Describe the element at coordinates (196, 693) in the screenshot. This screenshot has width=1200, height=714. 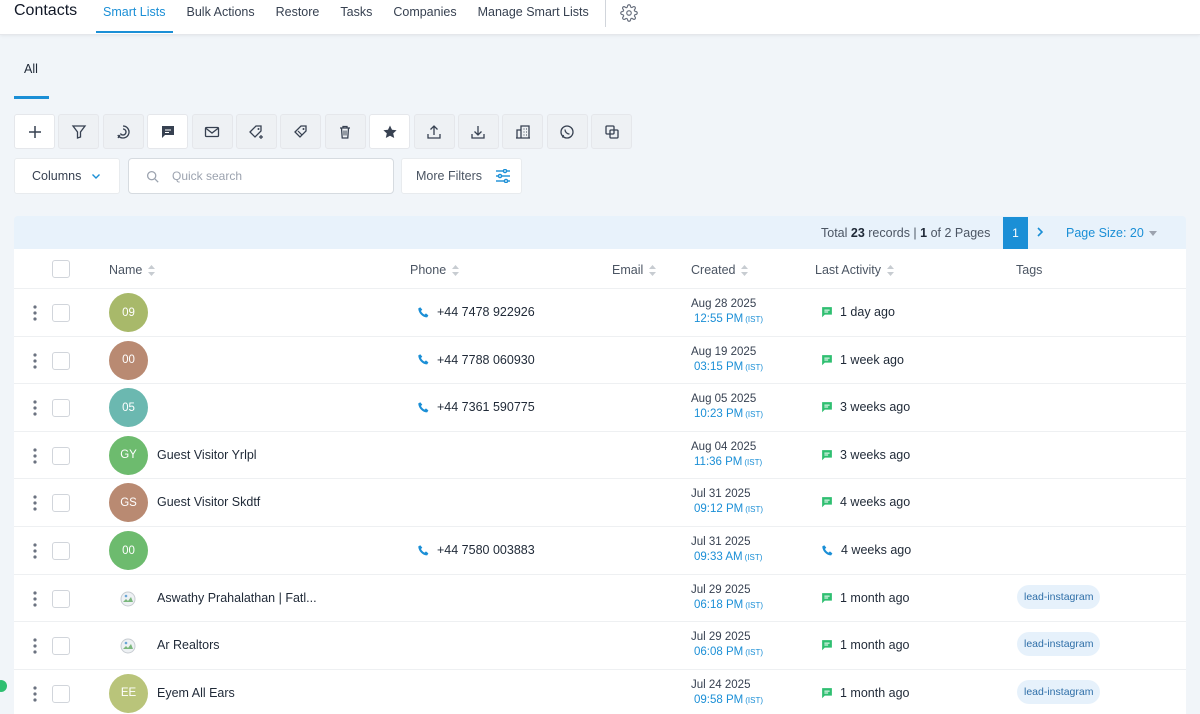
I see `contact-name: Eyem All Ears` at that location.